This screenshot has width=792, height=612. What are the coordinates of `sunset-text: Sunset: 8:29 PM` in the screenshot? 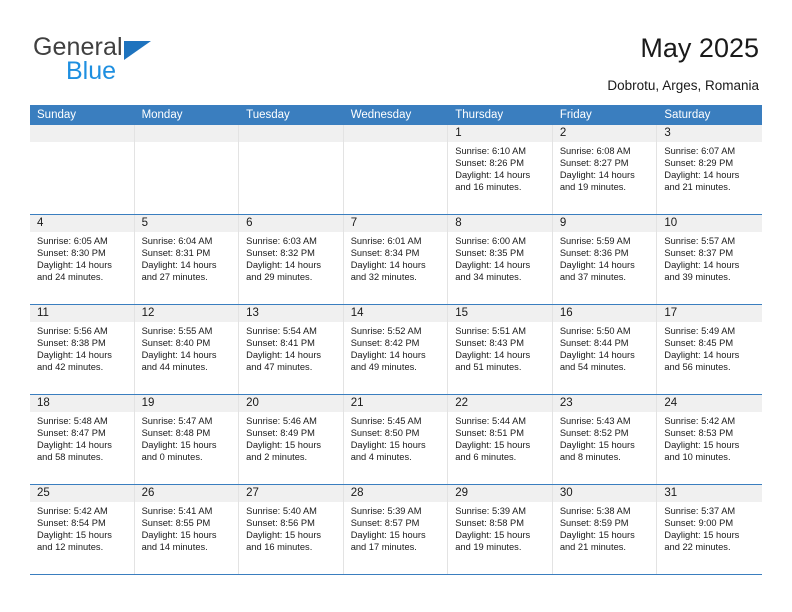 It's located at (699, 163).